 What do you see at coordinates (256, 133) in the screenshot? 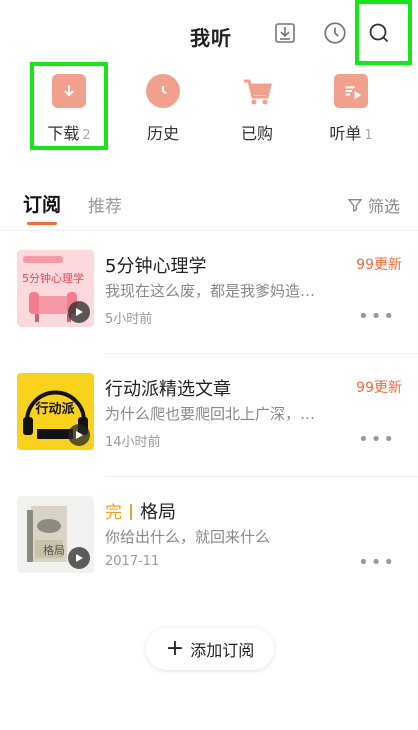
I see `quick-purchased-label: 已购` at bounding box center [256, 133].